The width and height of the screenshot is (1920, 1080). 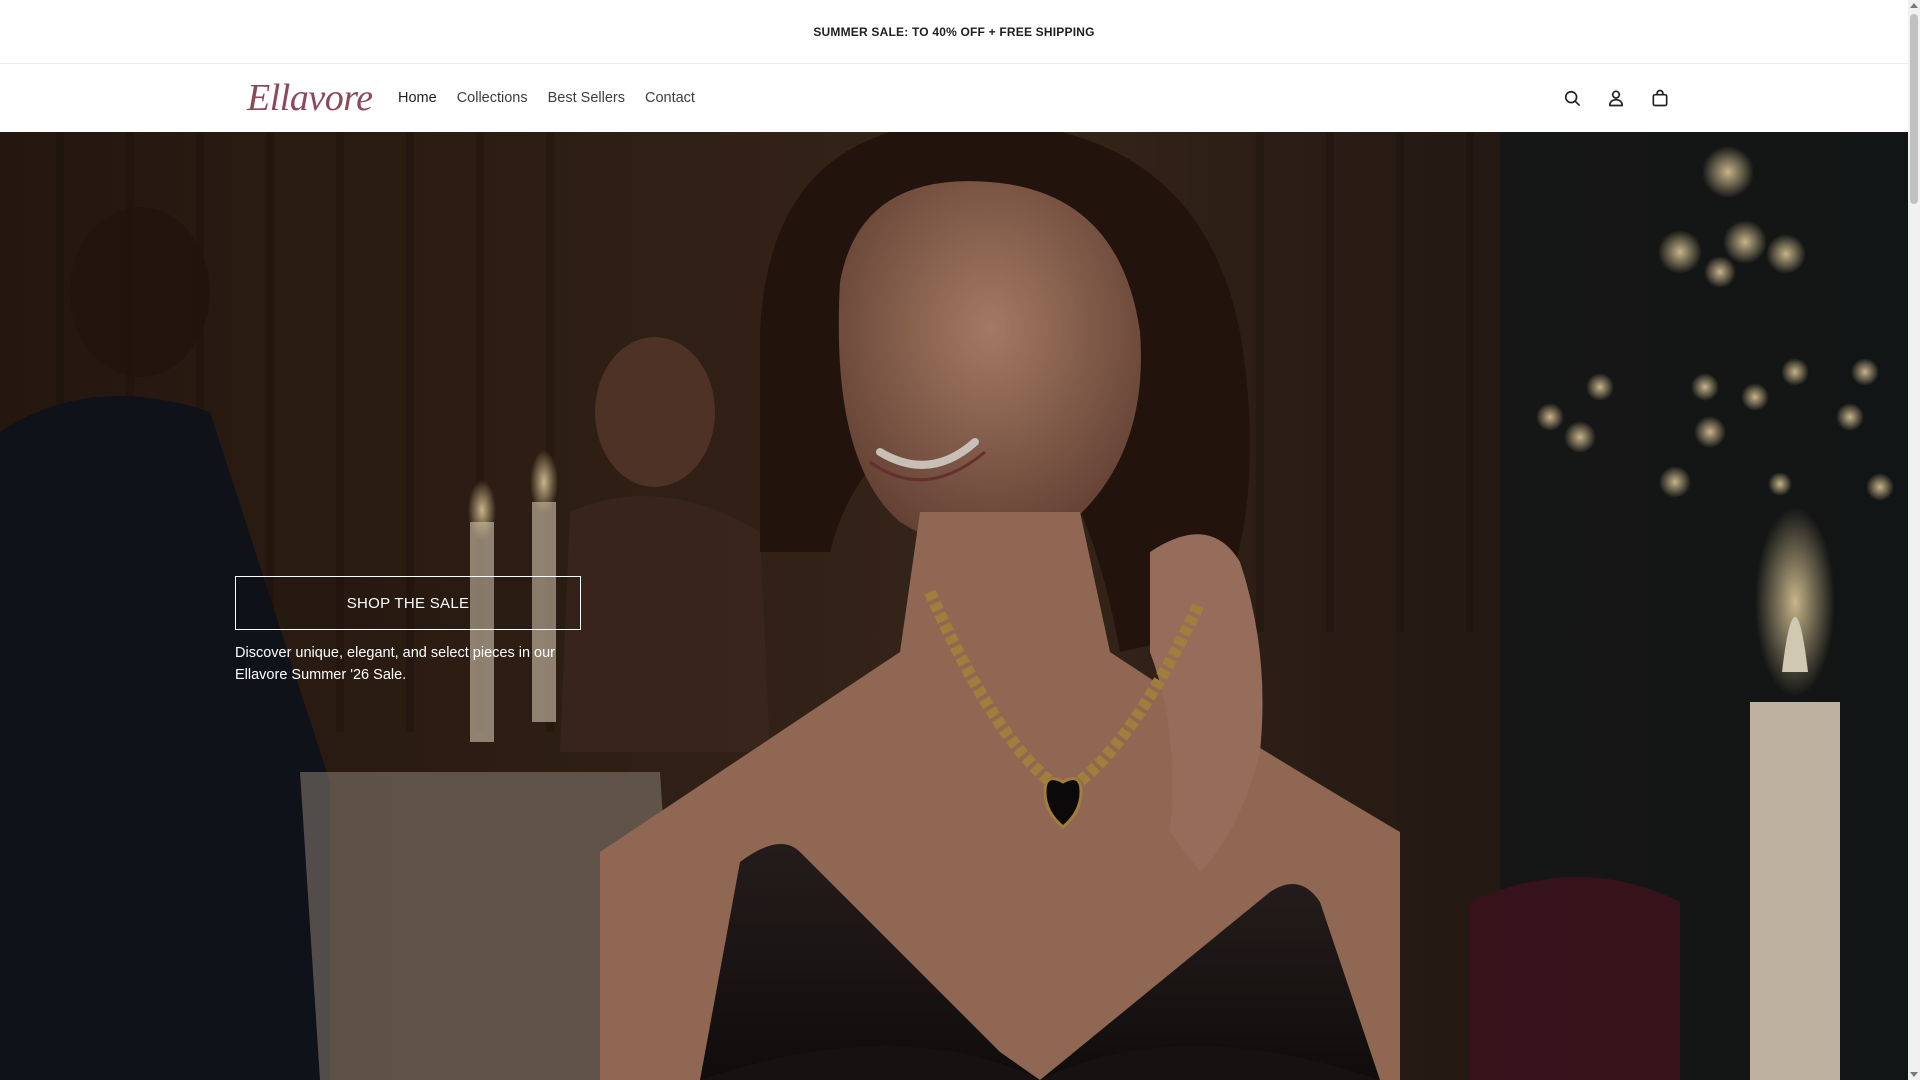 What do you see at coordinates (1914, 540) in the screenshot?
I see `page-scrollbar` at bounding box center [1914, 540].